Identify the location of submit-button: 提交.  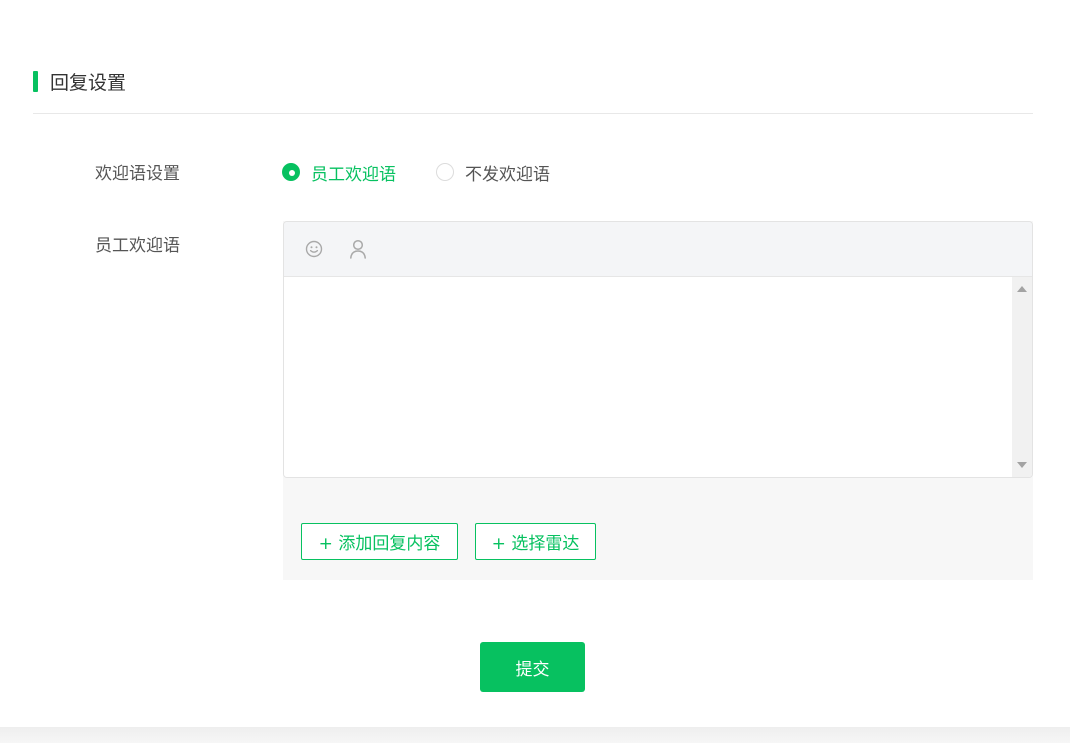
(532, 667).